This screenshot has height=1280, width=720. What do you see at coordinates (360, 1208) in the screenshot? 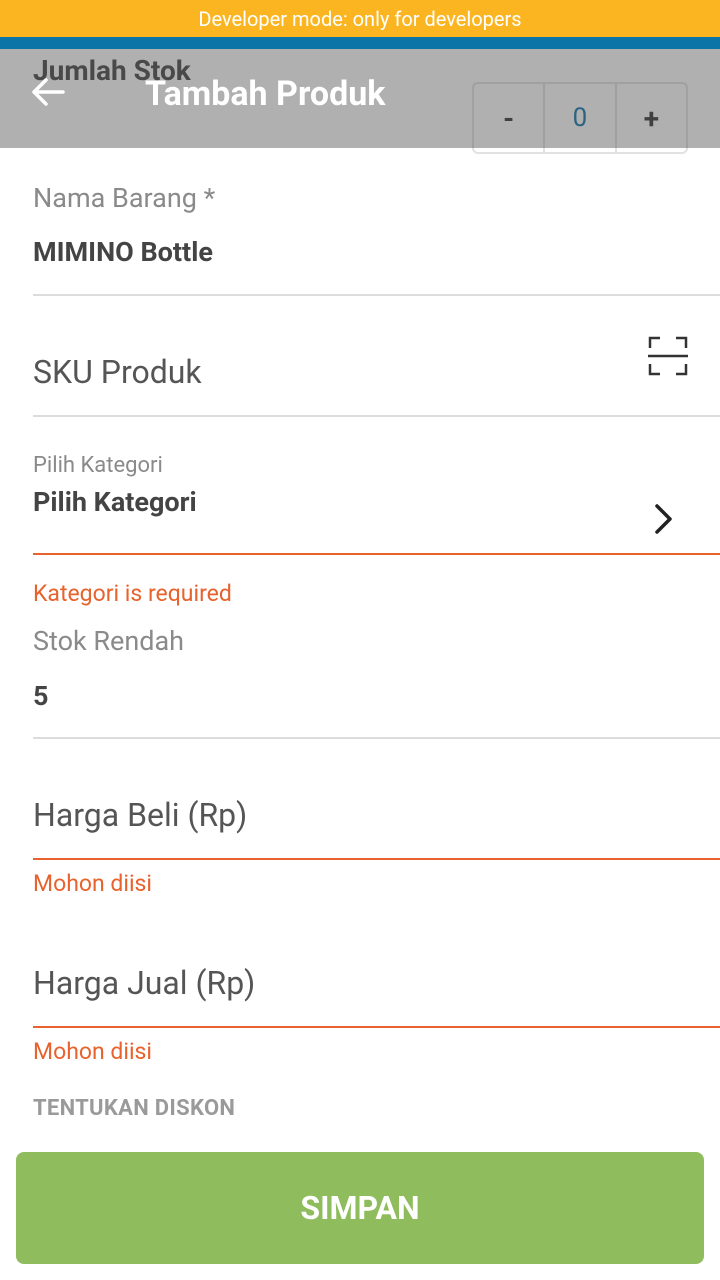
I see `save-button: SIMPAN` at bounding box center [360, 1208].